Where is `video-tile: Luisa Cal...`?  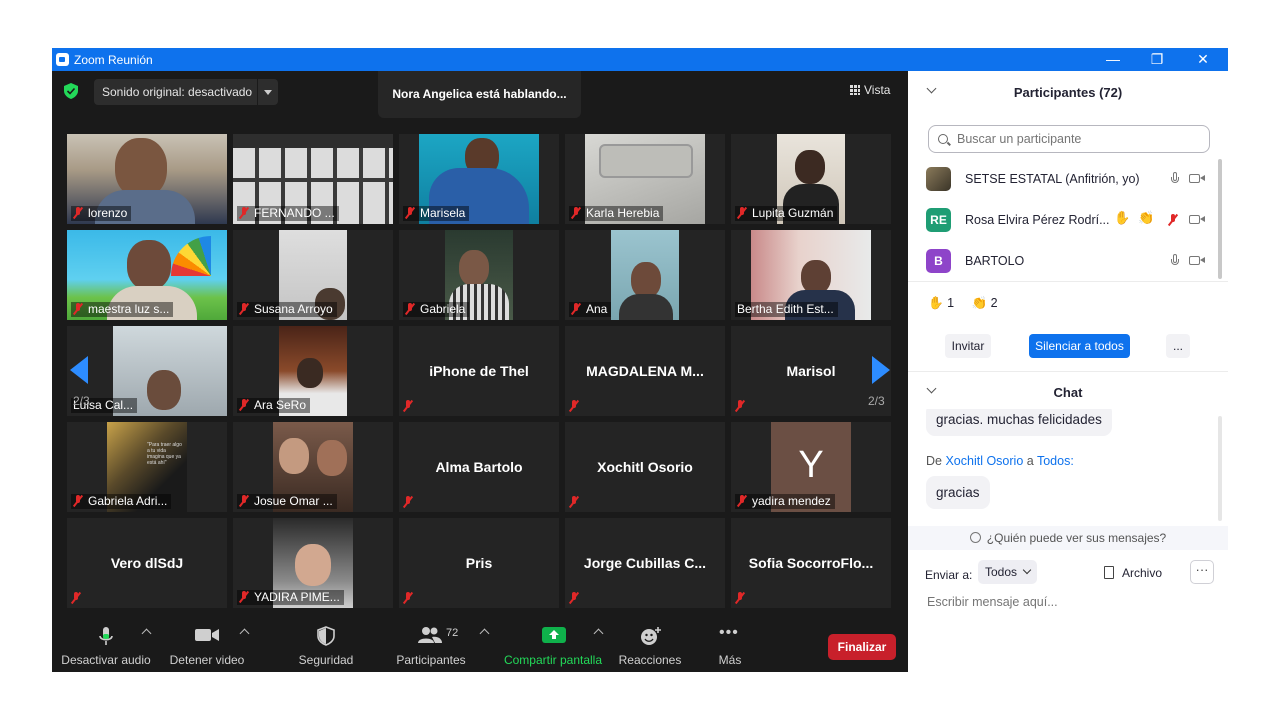 video-tile: Luisa Cal... is located at coordinates (147, 371).